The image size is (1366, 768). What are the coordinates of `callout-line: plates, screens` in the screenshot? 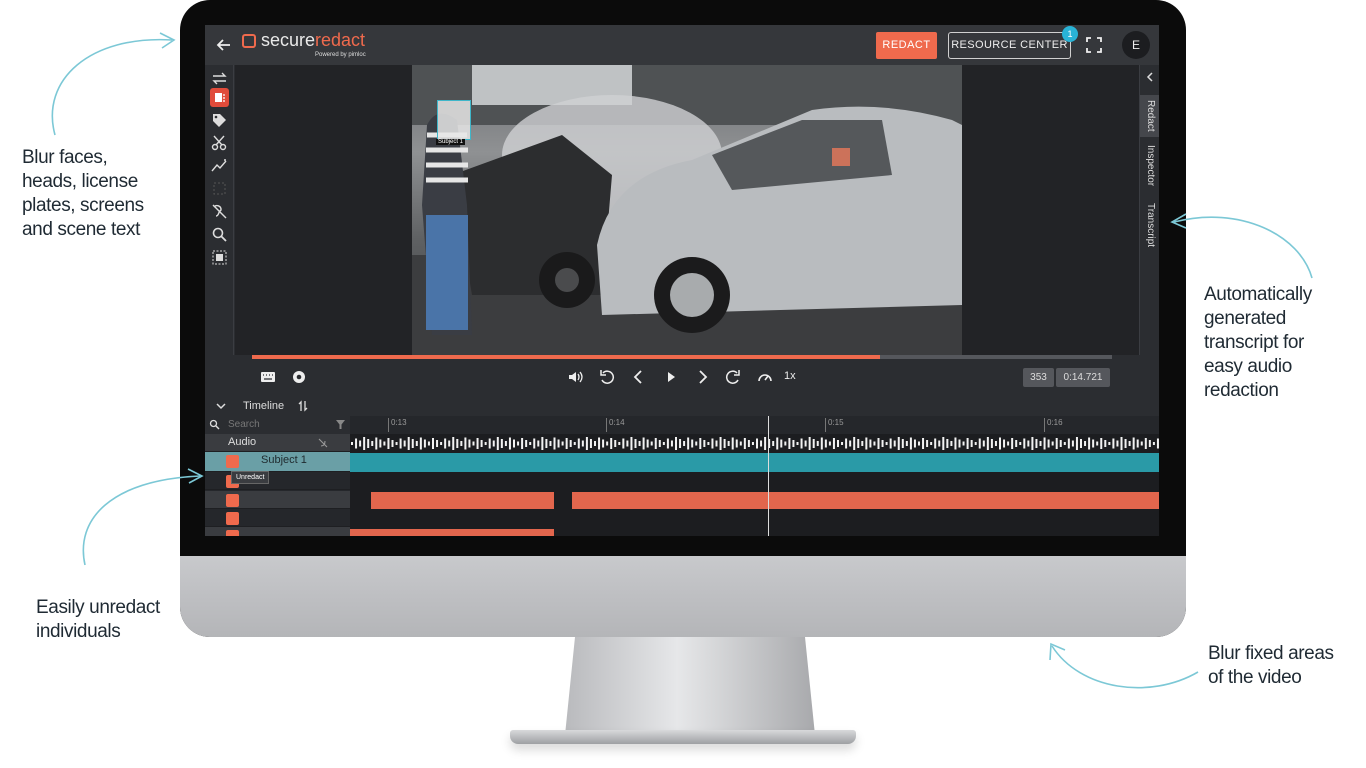 It's located at (83, 205).